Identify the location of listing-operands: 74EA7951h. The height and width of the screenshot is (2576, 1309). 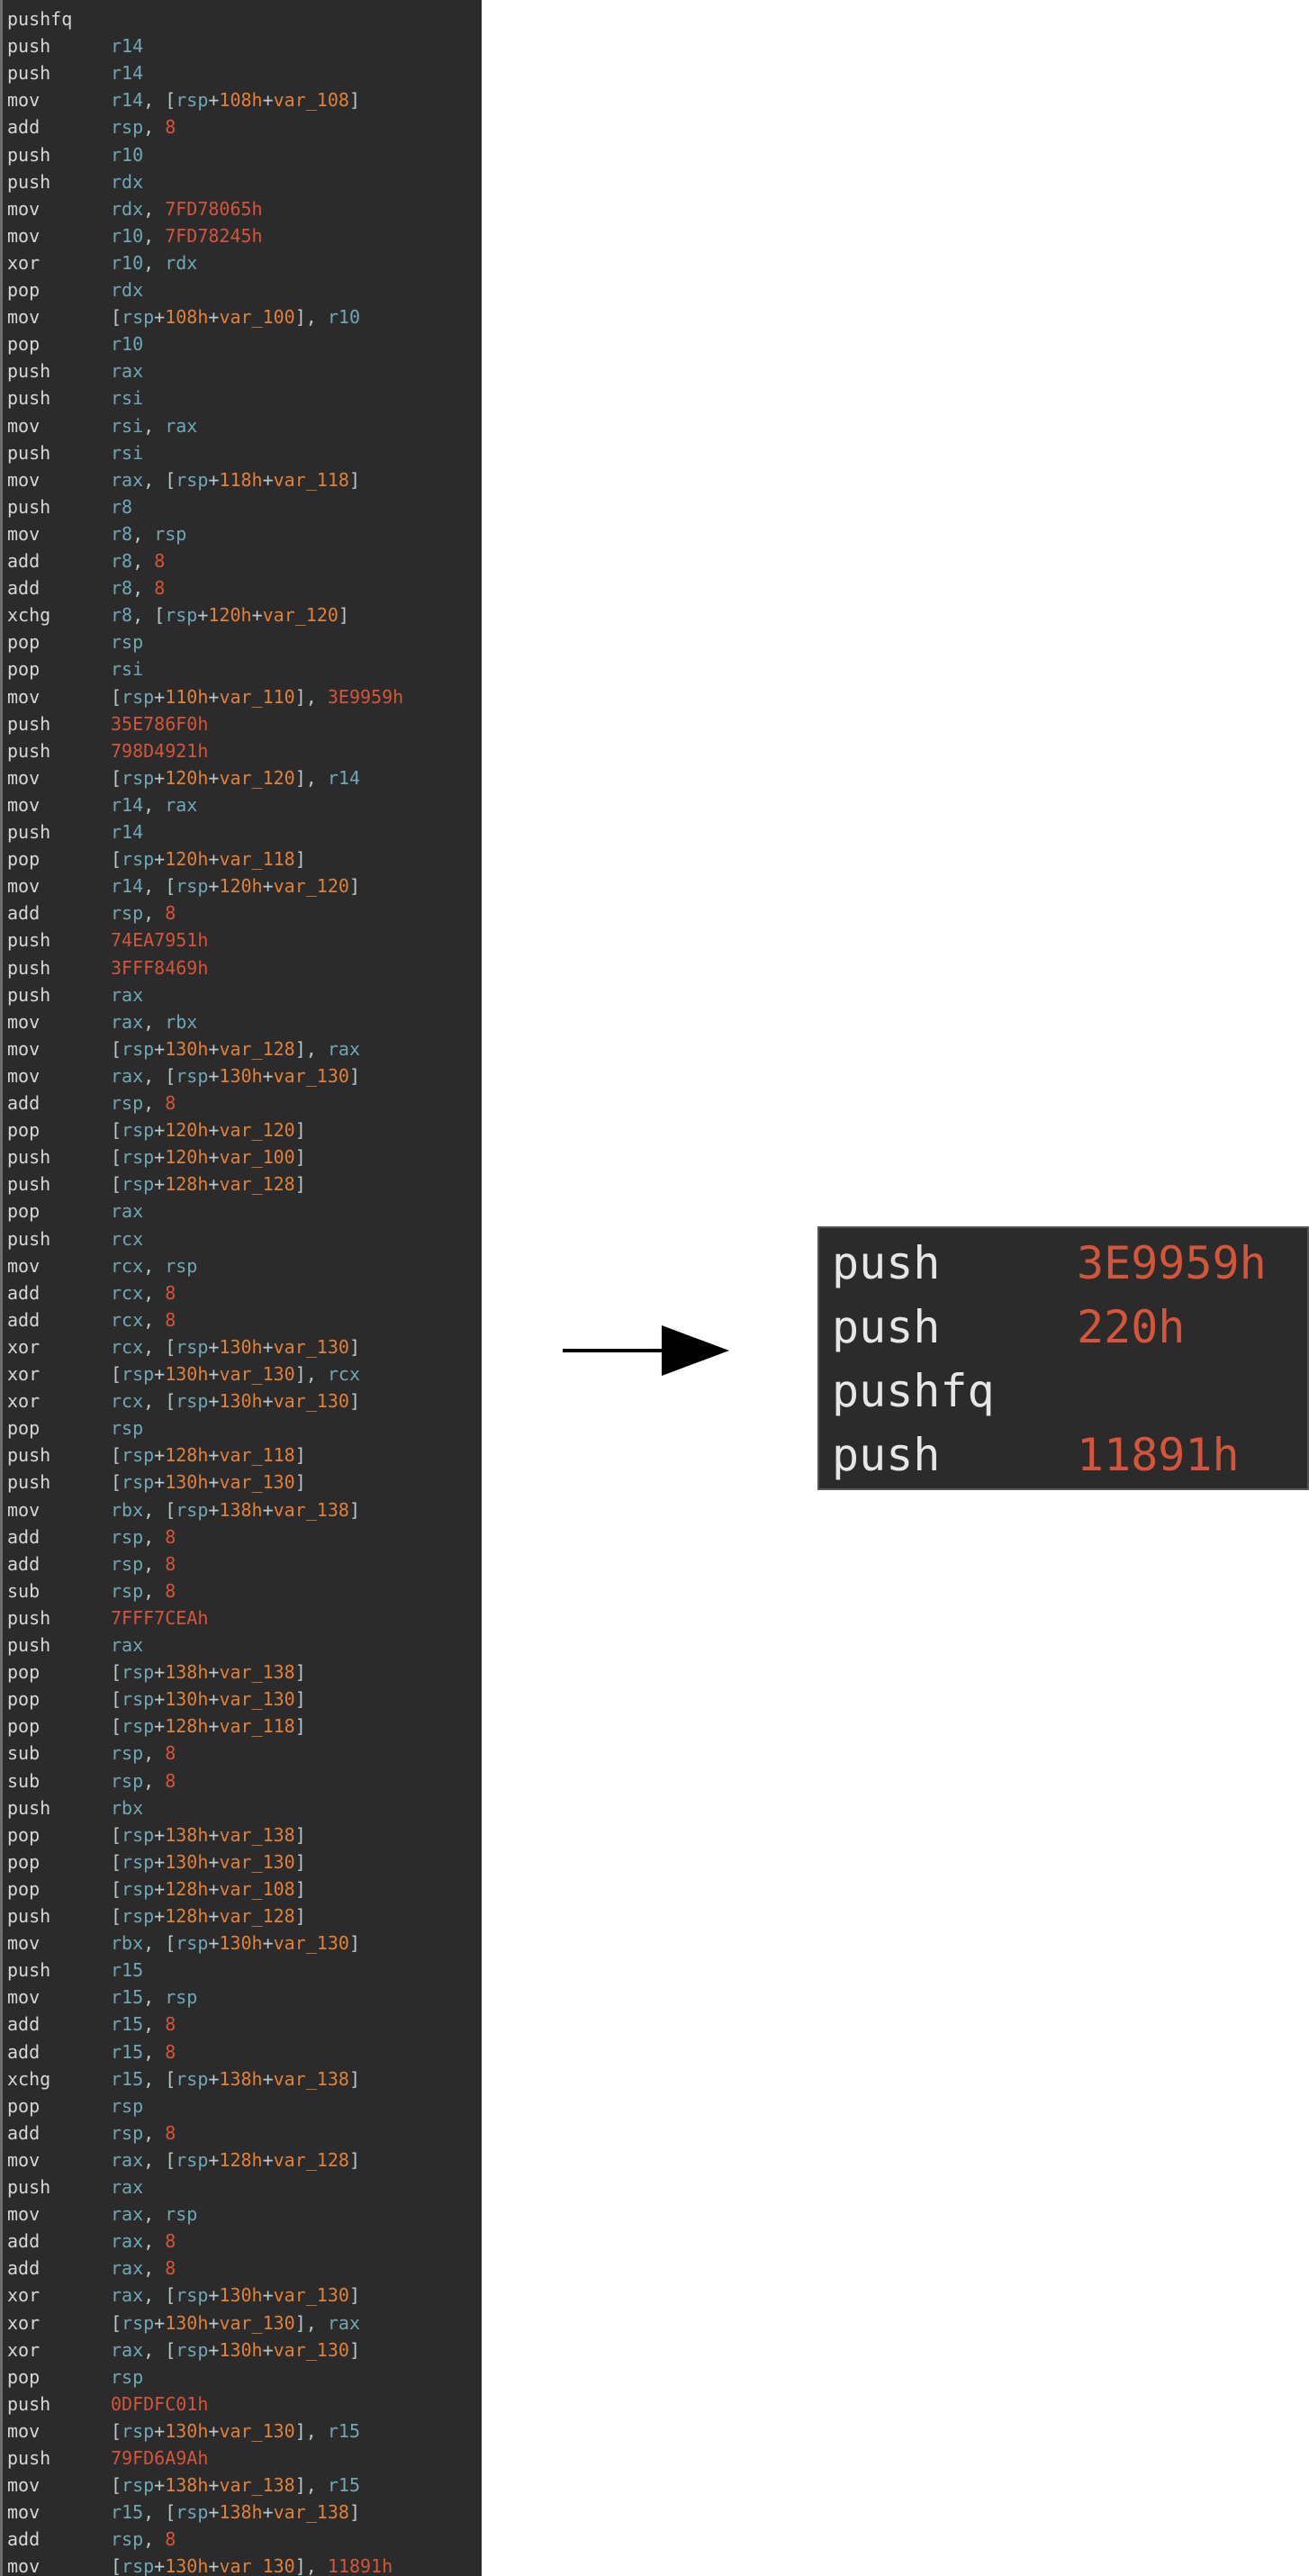
(160, 940).